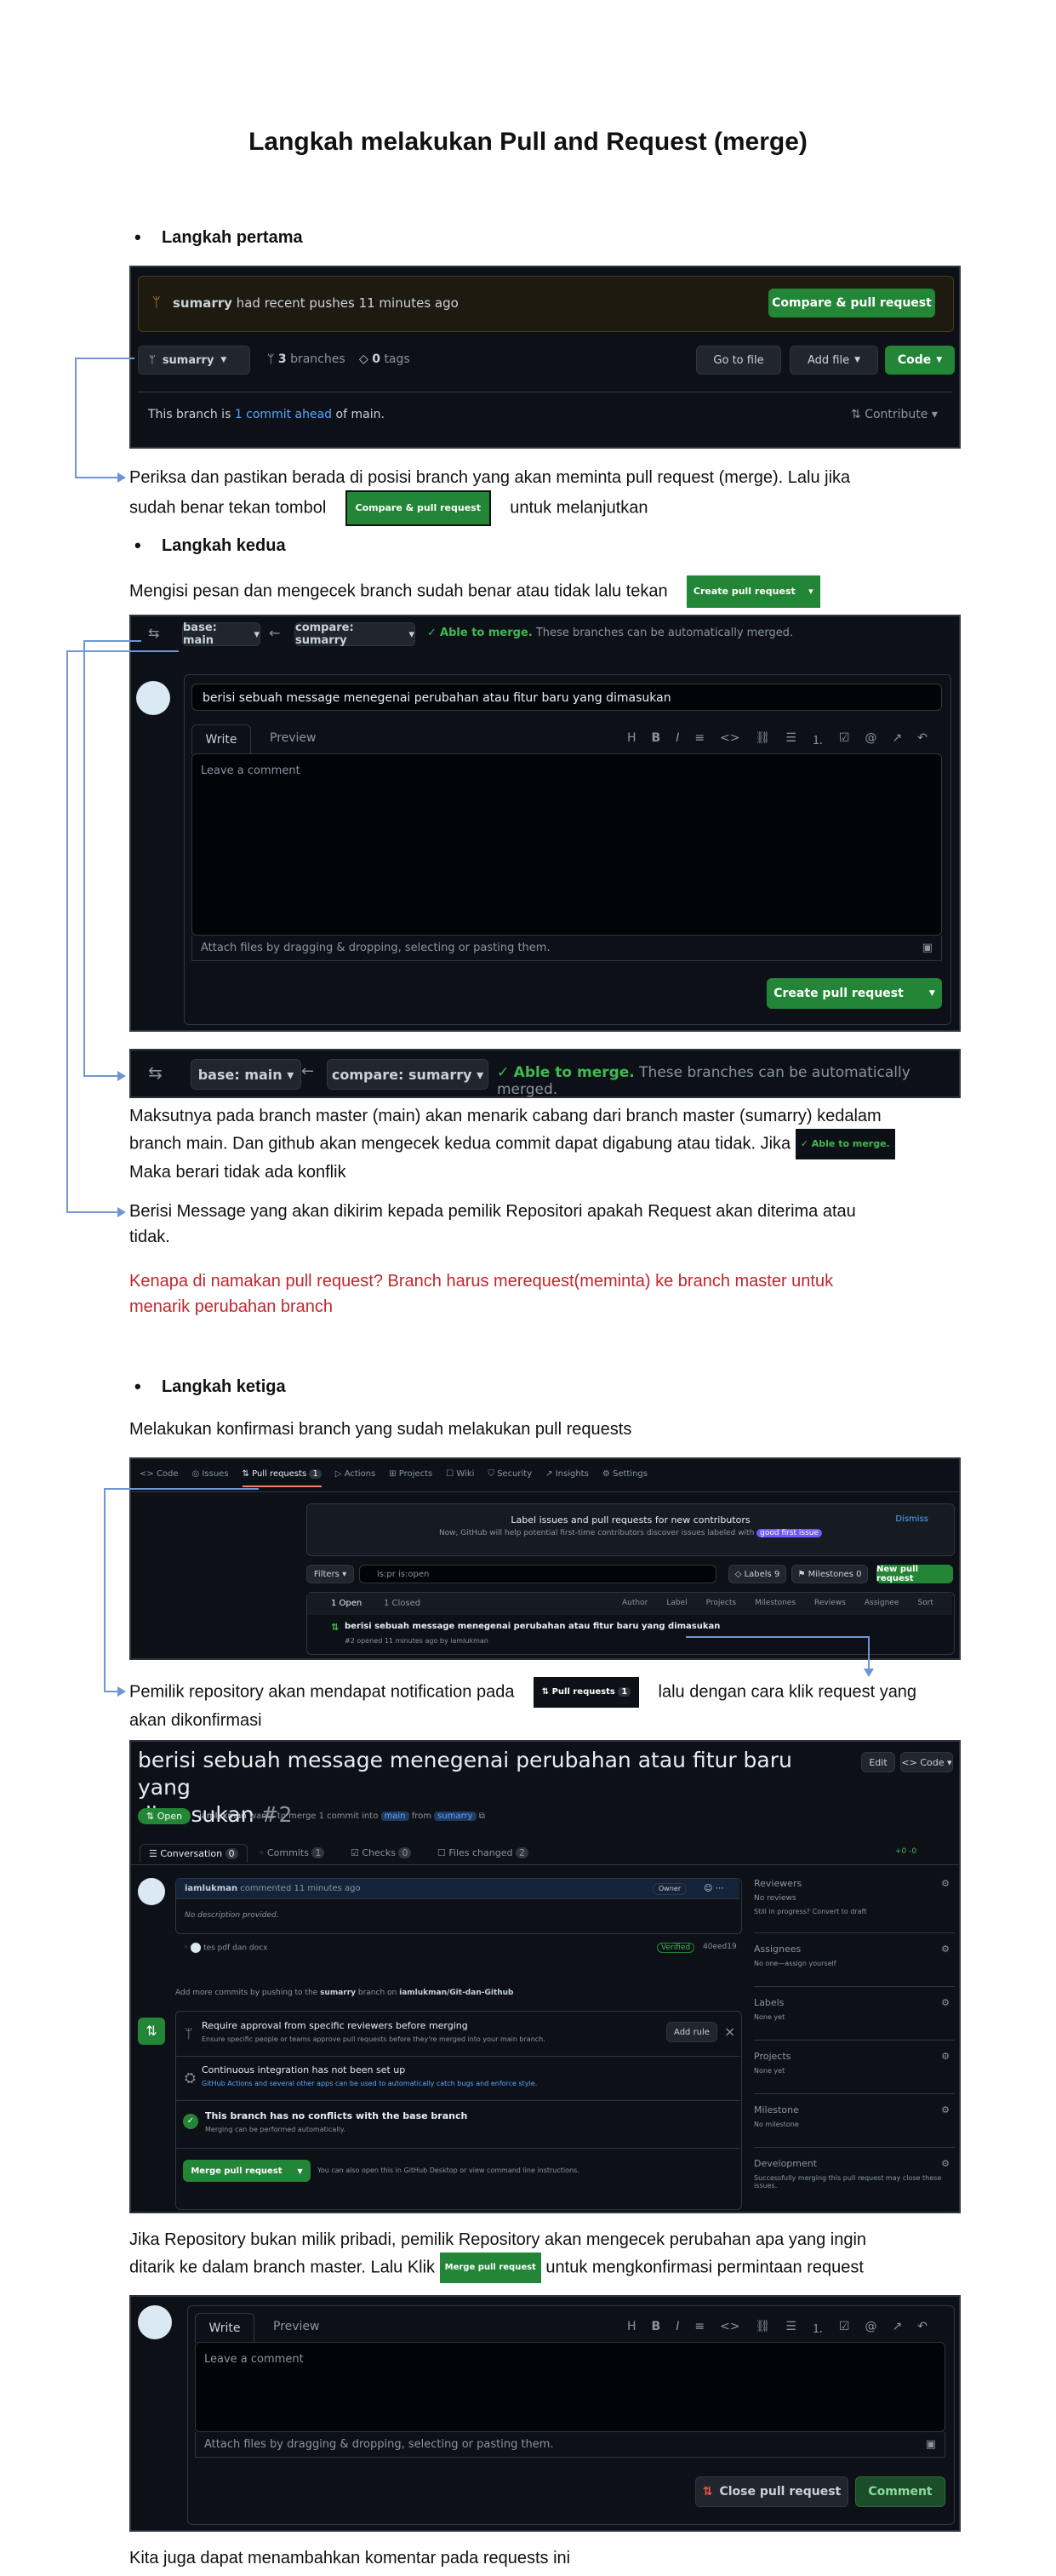 The width and height of the screenshot is (1056, 2576). Describe the element at coordinates (720, 1947) in the screenshot. I see `commit-sha: 40eed19` at that location.